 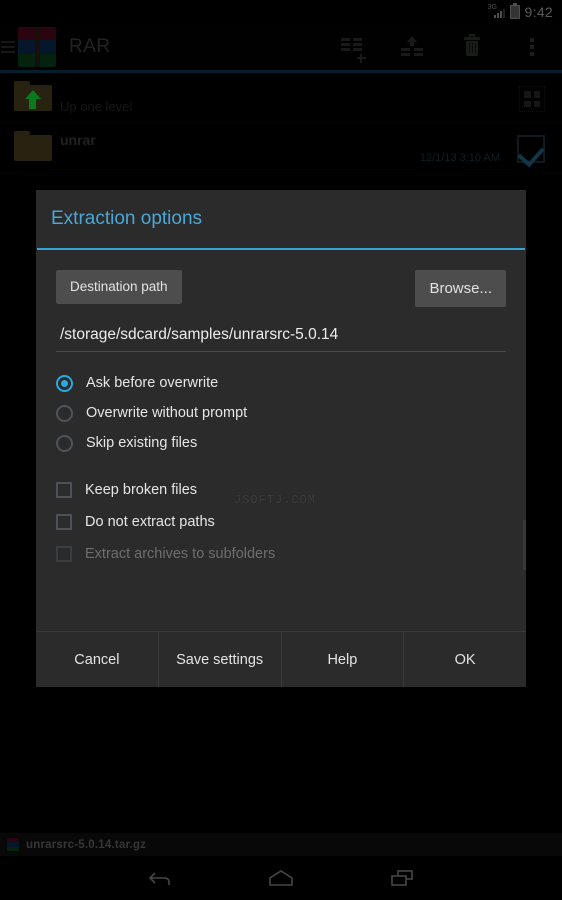 What do you see at coordinates (524, 545) in the screenshot?
I see `dialog-scrollbar` at bounding box center [524, 545].